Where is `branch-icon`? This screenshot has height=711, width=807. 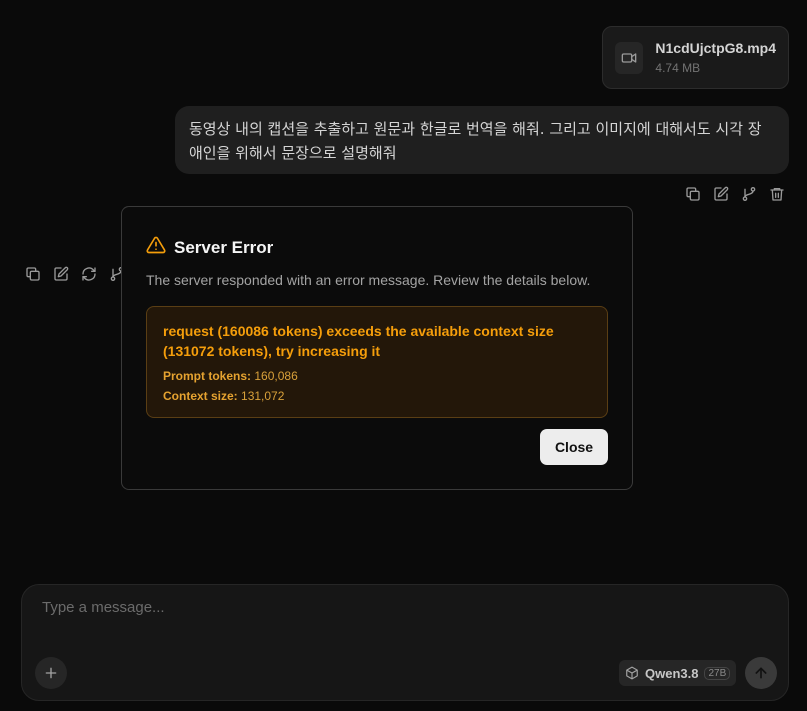
branch-icon is located at coordinates (749, 194).